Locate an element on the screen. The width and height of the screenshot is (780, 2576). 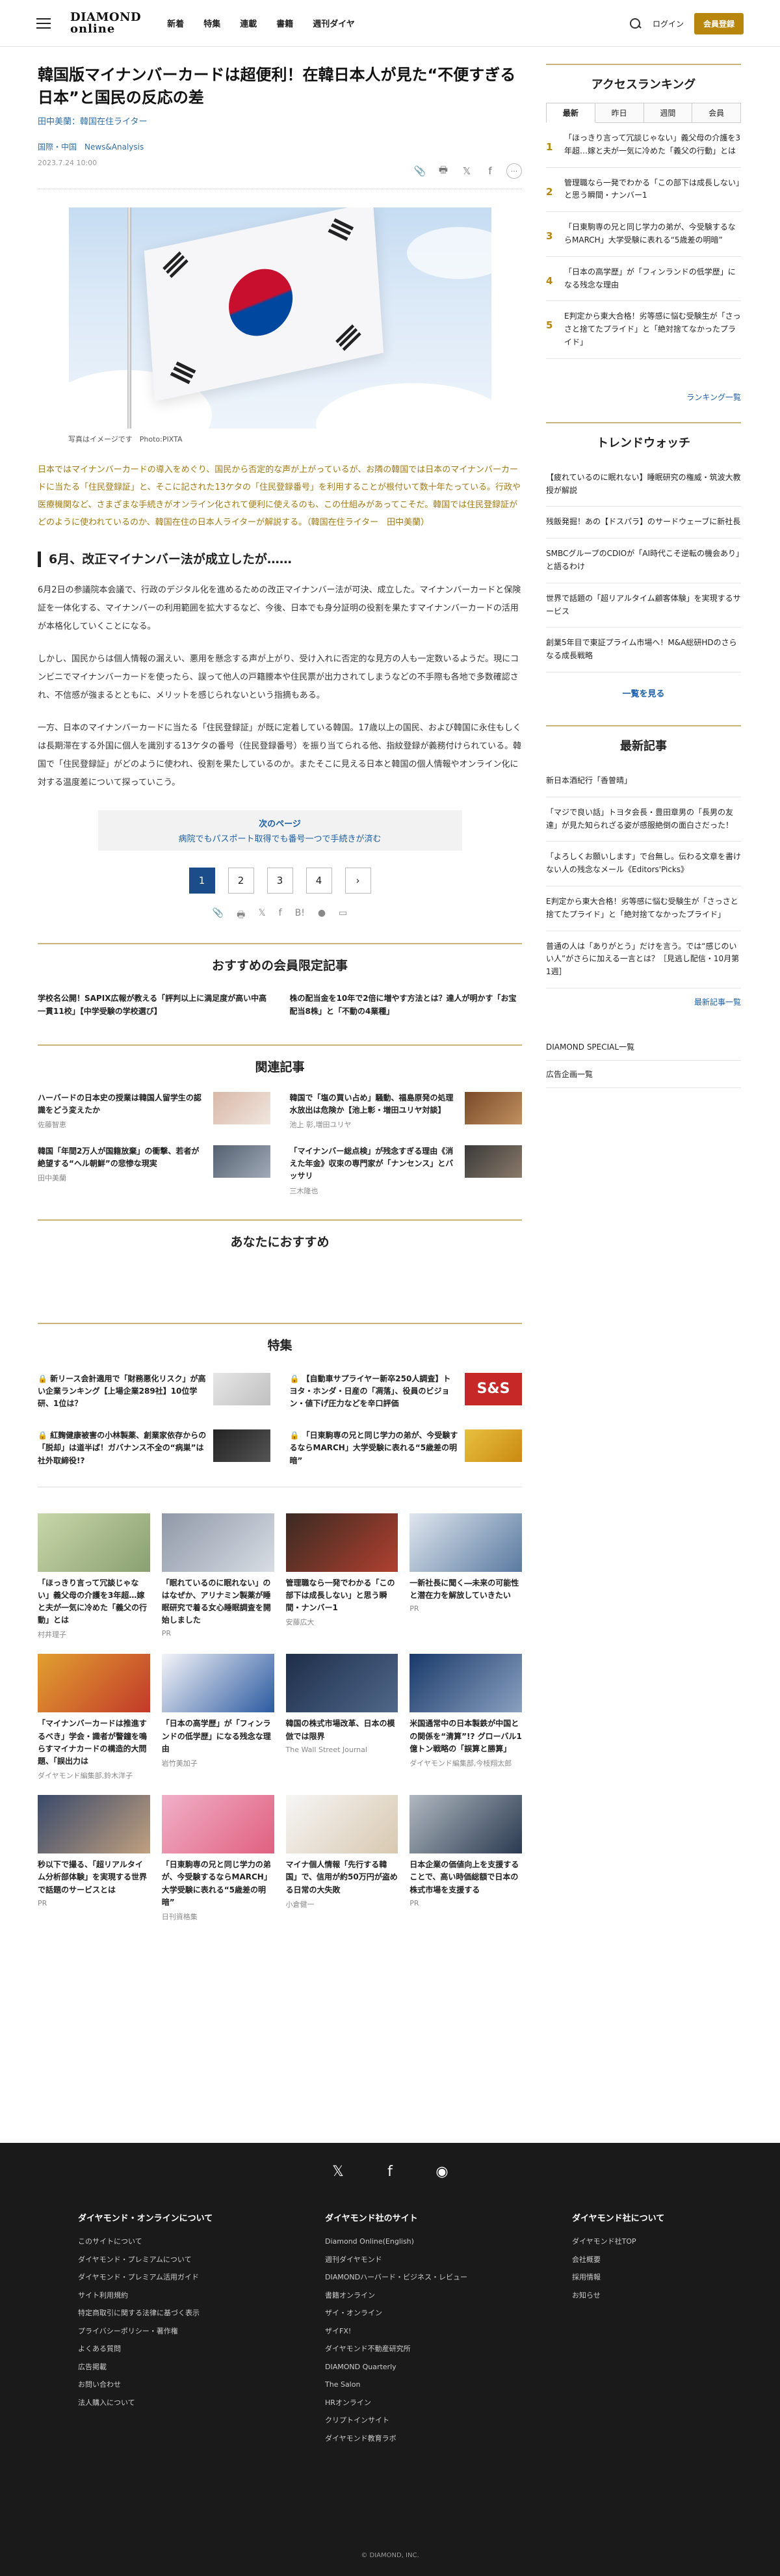
tab-member: 会員 is located at coordinates (717, 113).